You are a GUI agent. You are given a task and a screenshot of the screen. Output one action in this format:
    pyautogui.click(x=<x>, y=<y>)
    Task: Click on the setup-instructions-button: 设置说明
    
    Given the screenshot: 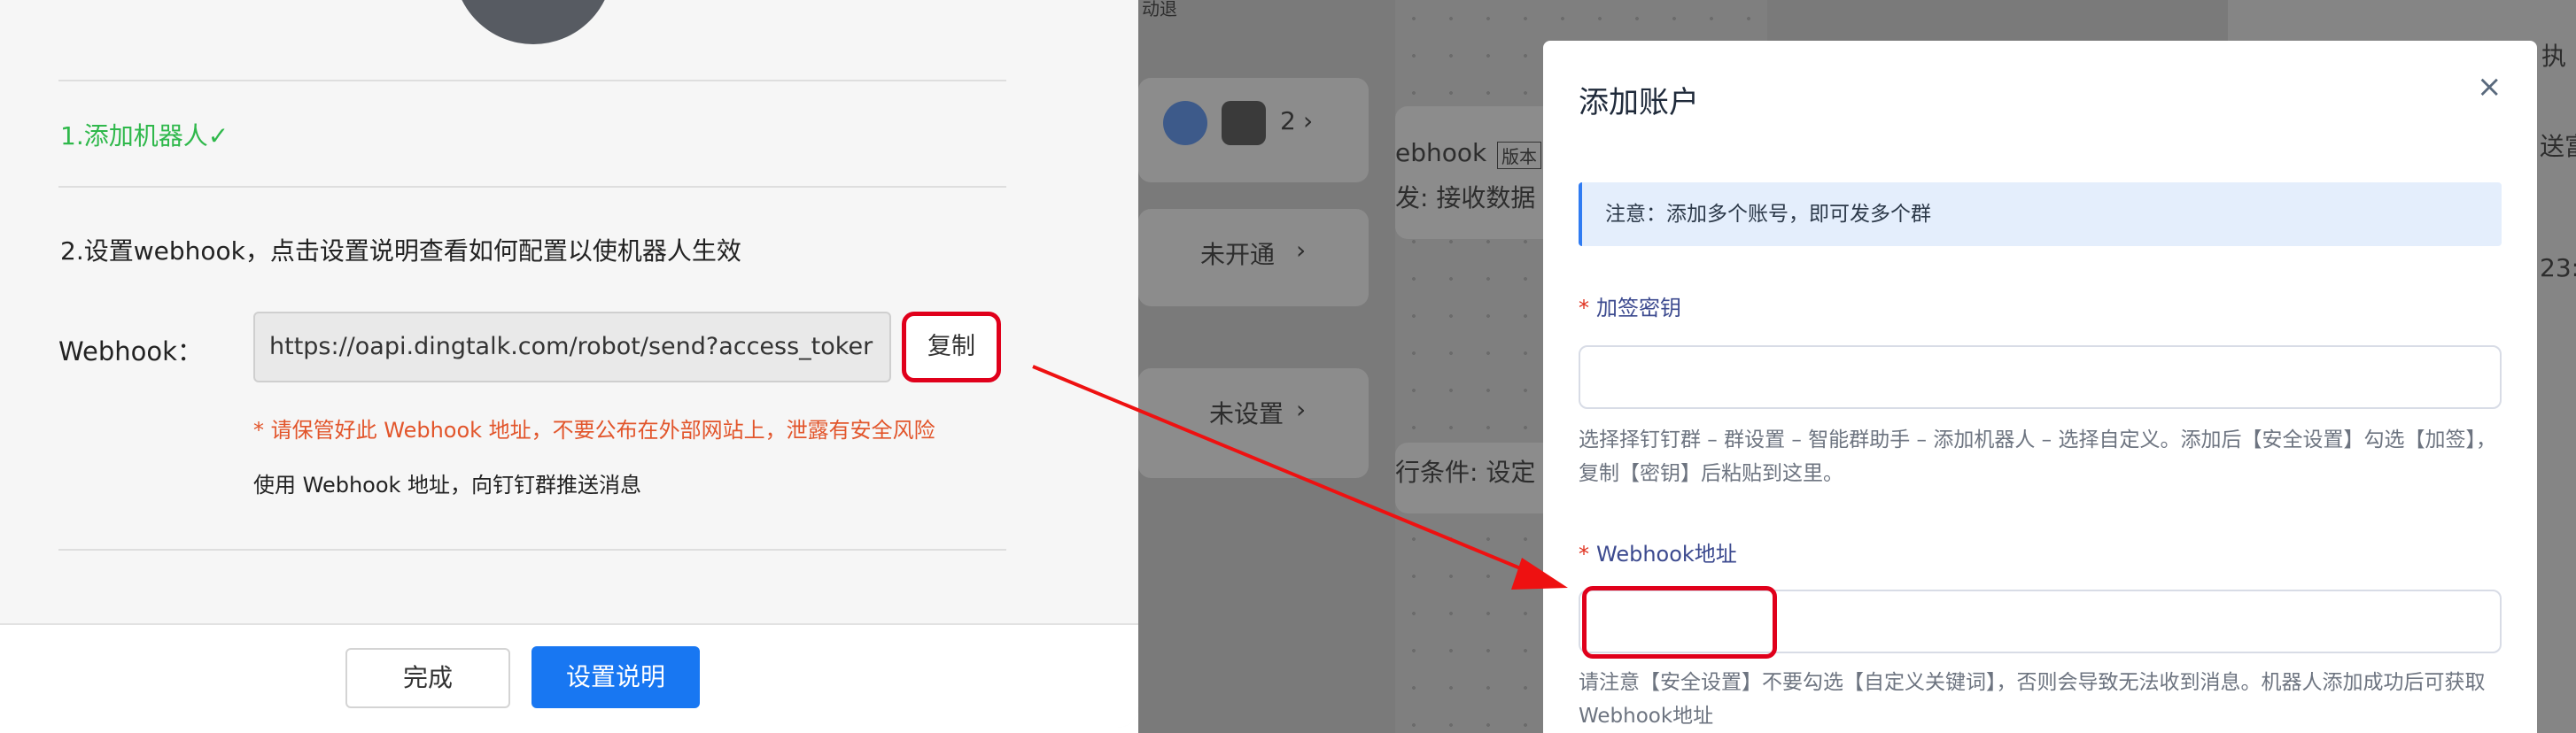 What is the action you would take?
    pyautogui.click(x=615, y=677)
    